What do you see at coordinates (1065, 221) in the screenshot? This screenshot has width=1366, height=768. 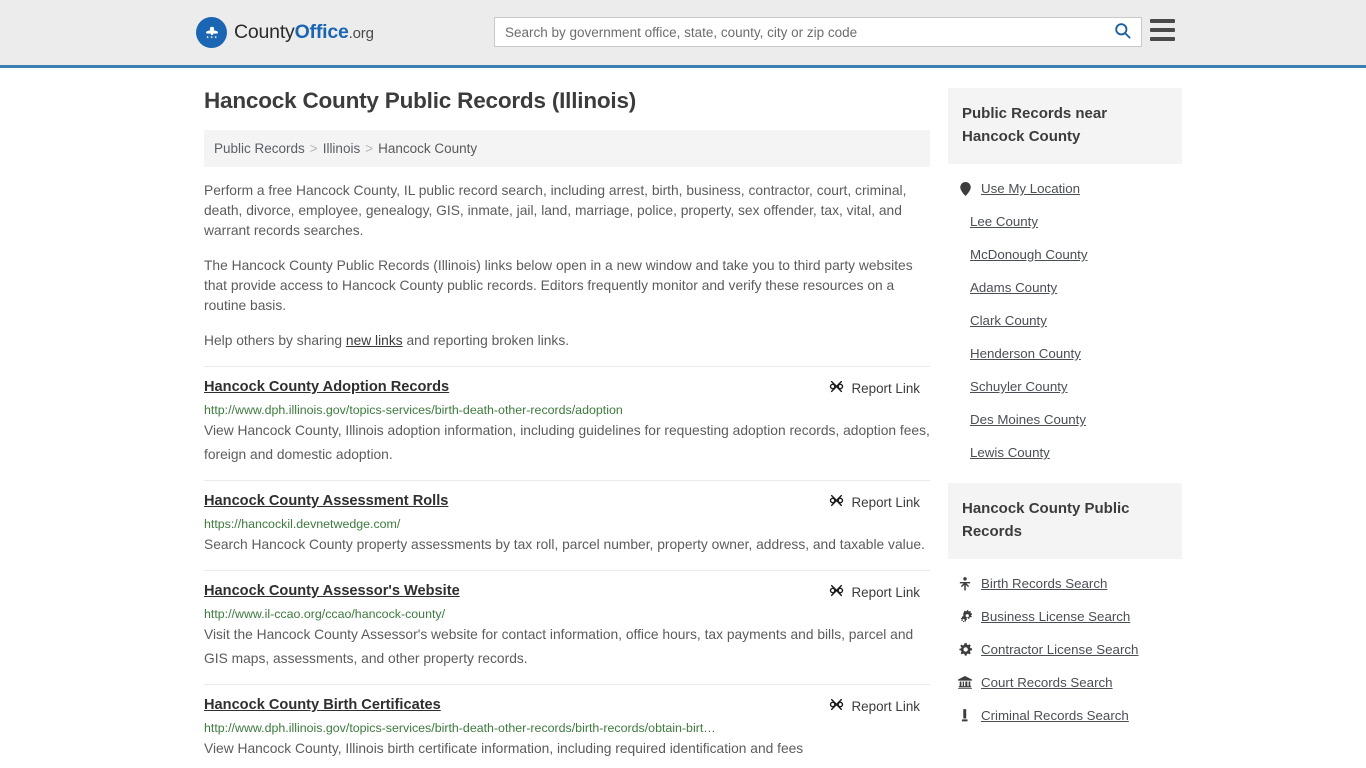 I see `nearby-county-item: Lee County` at bounding box center [1065, 221].